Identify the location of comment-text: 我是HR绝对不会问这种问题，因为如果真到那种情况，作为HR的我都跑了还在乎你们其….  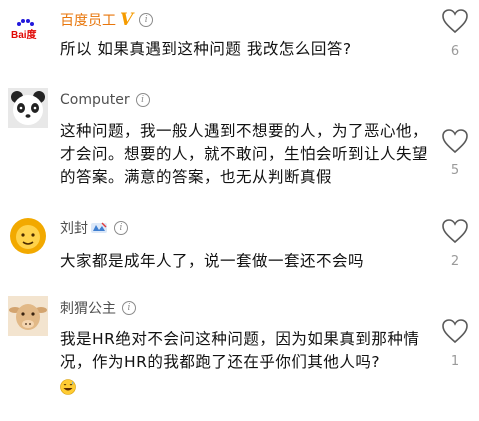
(240, 350).